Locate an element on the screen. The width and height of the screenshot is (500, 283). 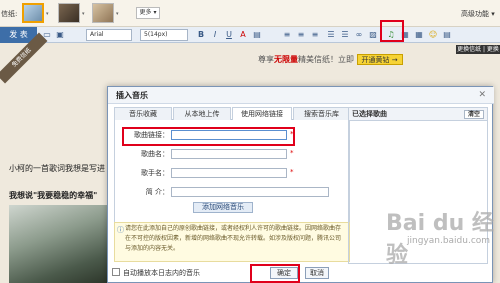
singer-label: 歌手名： is located at coordinates (155, 173).